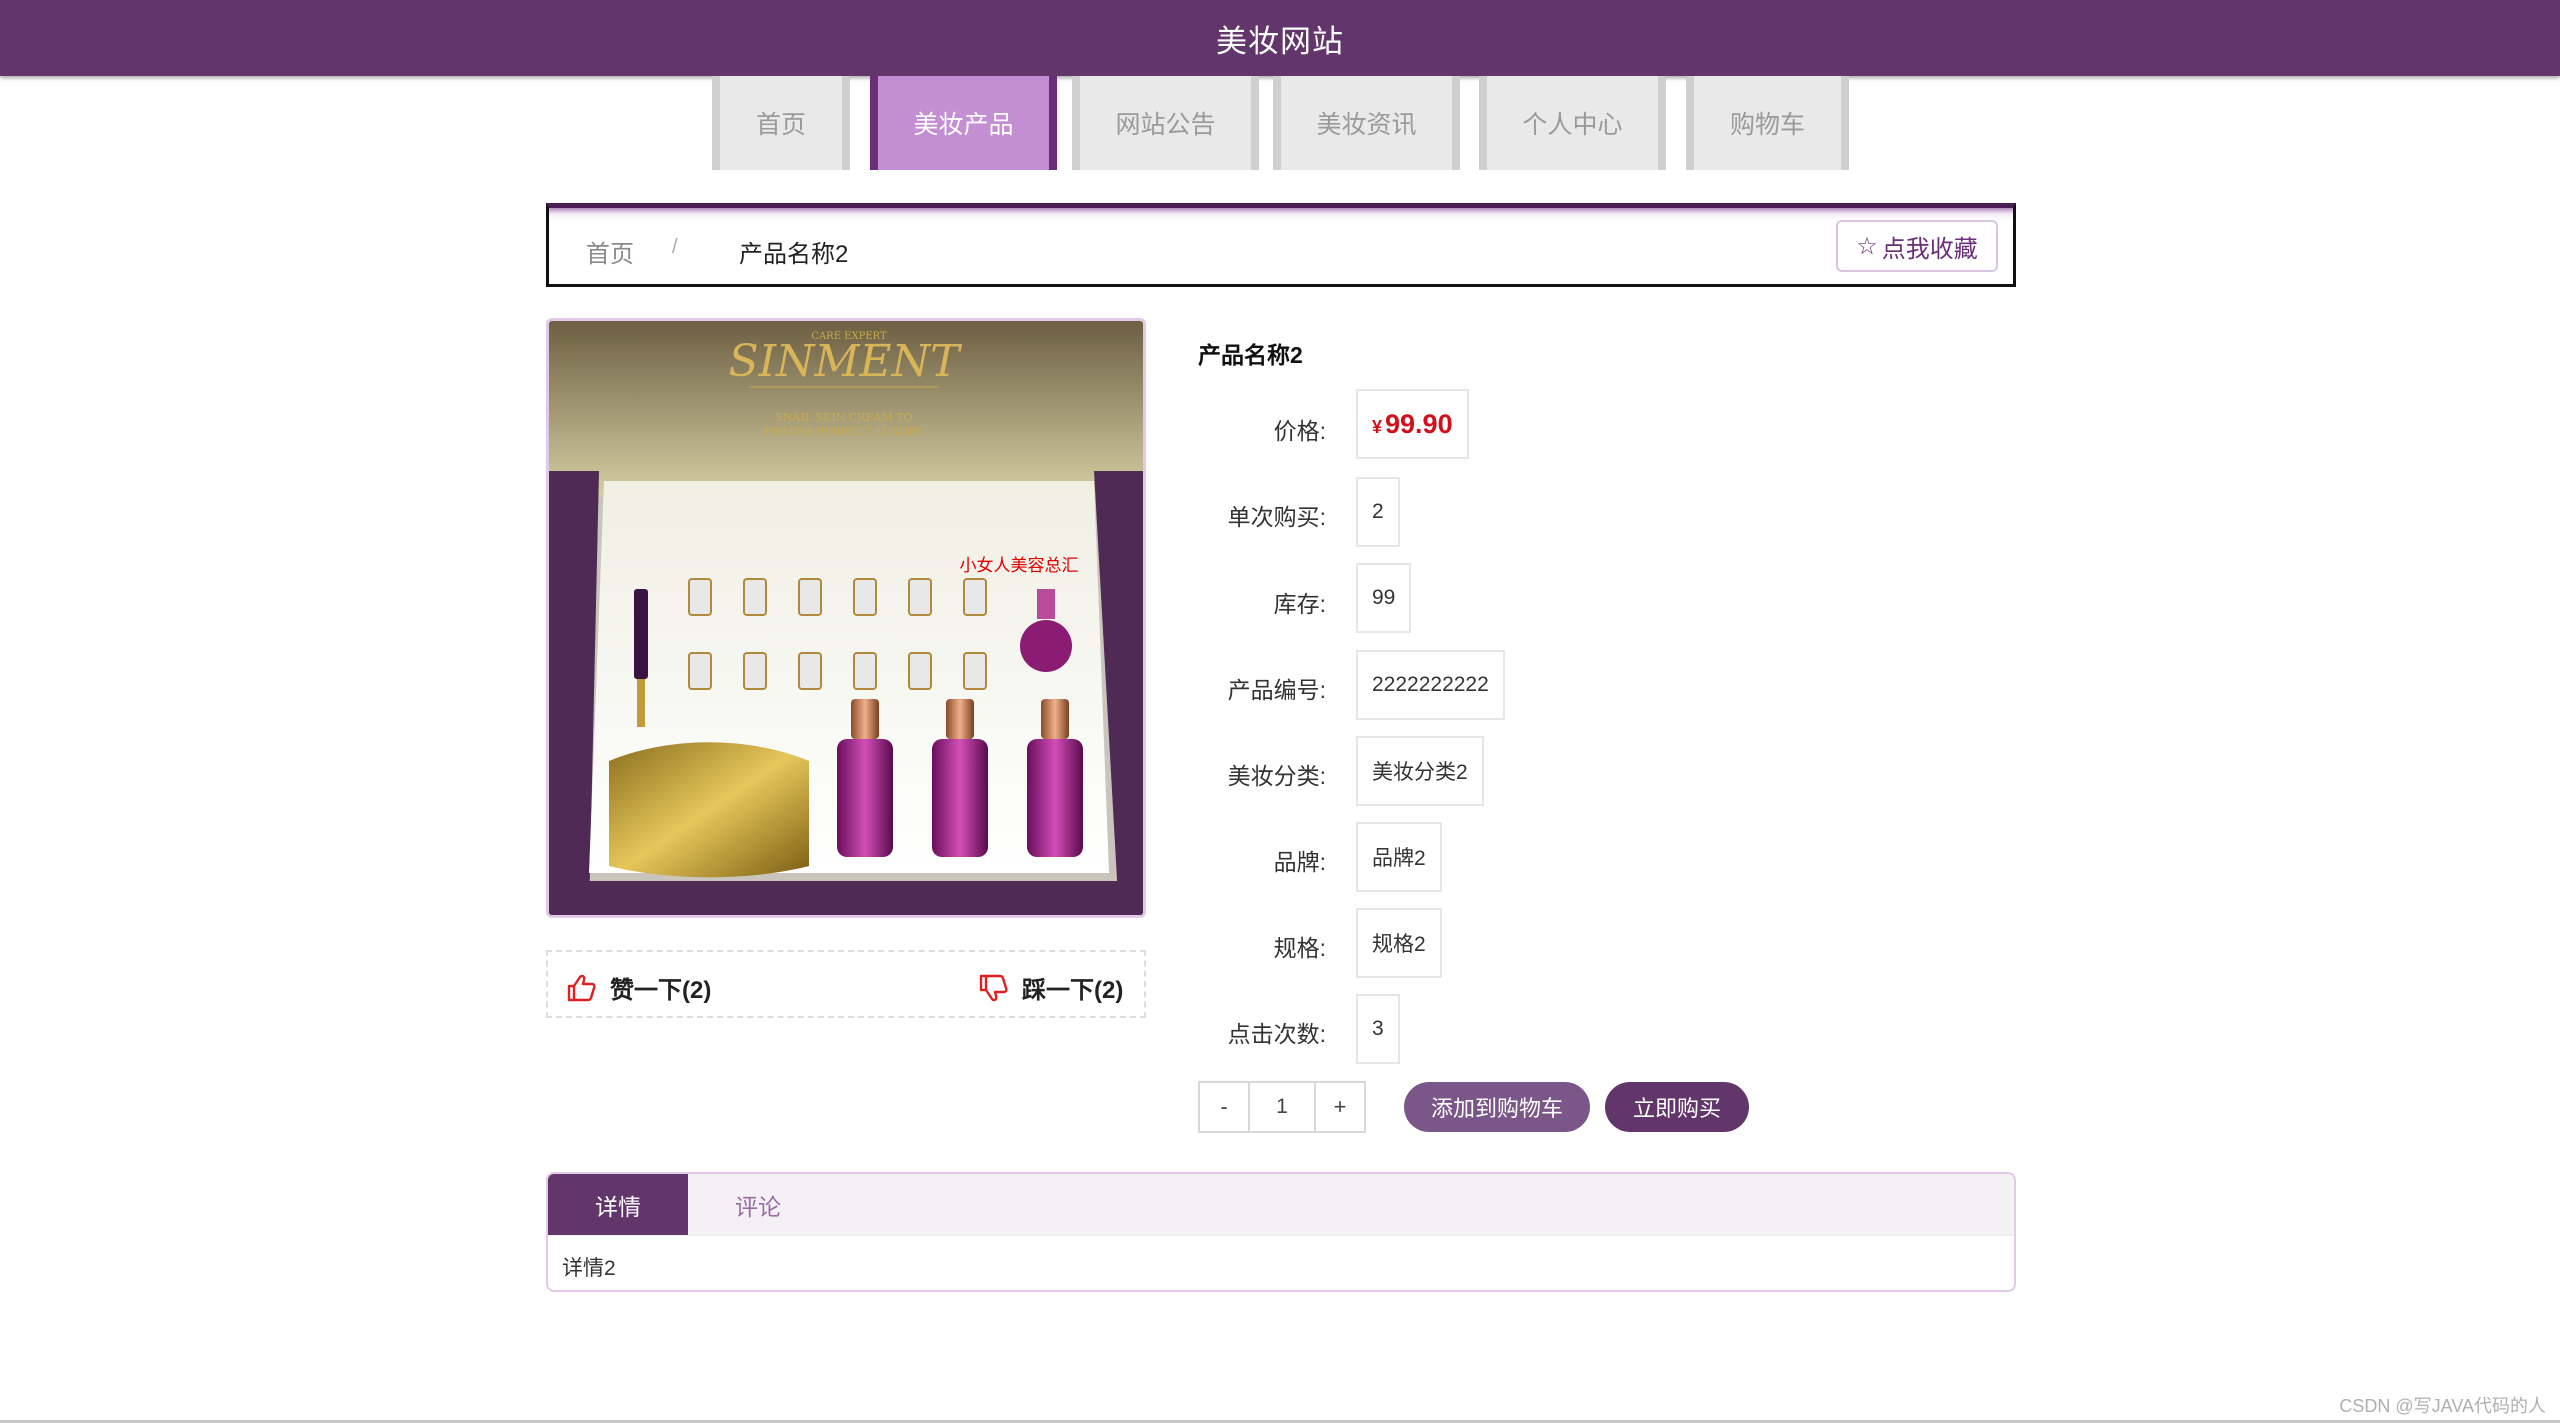 The image size is (2560, 1423). Describe the element at coordinates (1399, 943) in the screenshot. I see `spec-value: 规格2` at that location.